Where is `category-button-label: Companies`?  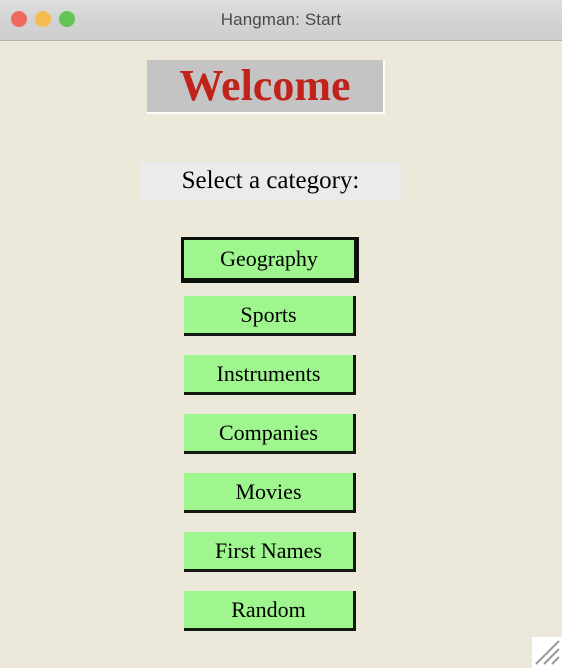
category-button-label: Companies is located at coordinates (268, 432).